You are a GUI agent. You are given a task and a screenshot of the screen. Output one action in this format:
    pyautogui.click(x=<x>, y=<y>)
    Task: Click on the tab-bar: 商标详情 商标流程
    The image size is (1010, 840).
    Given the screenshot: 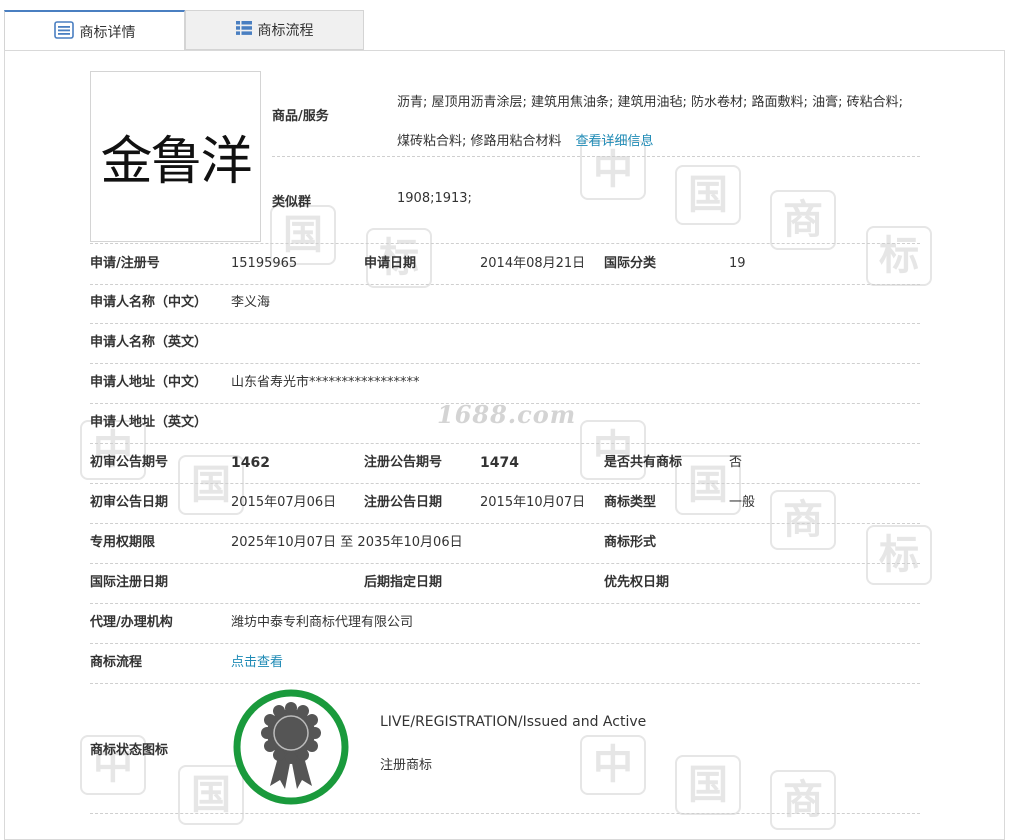 What is the action you would take?
    pyautogui.click(x=184, y=30)
    